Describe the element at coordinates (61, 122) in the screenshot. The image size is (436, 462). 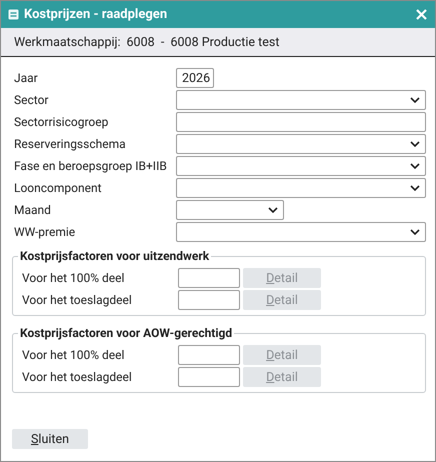
I see `field-label: Sectorrisicogroep` at that location.